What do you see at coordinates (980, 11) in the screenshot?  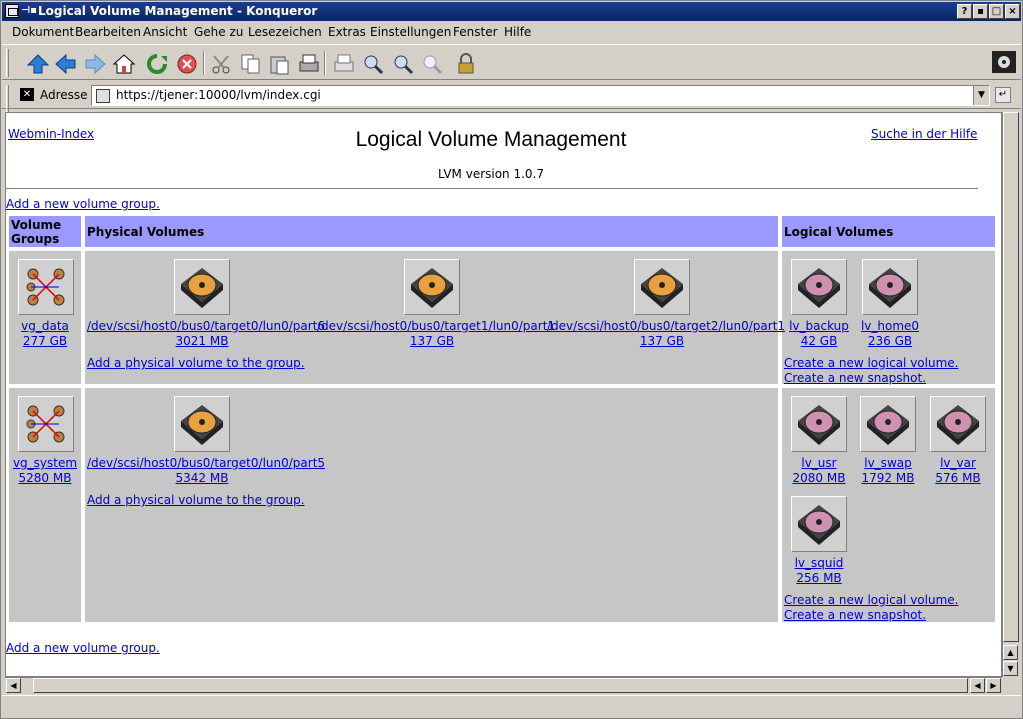 I see `minimize-button: ▪` at bounding box center [980, 11].